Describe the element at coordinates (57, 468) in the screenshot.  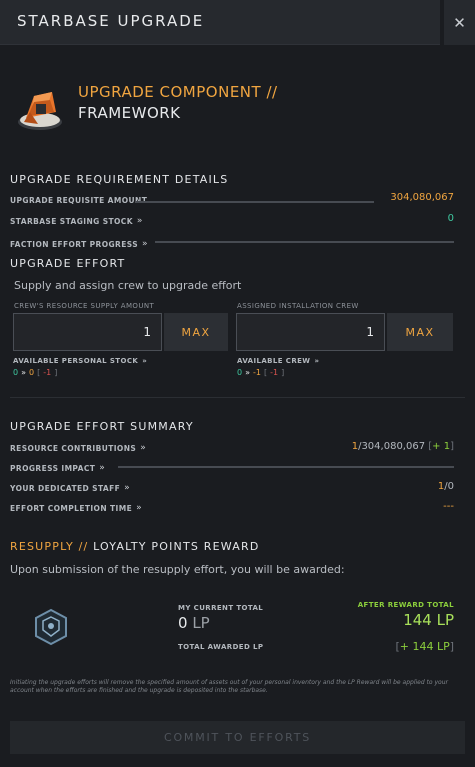
I see `progress-impact-label: PROGRESS IMPACT »` at that location.